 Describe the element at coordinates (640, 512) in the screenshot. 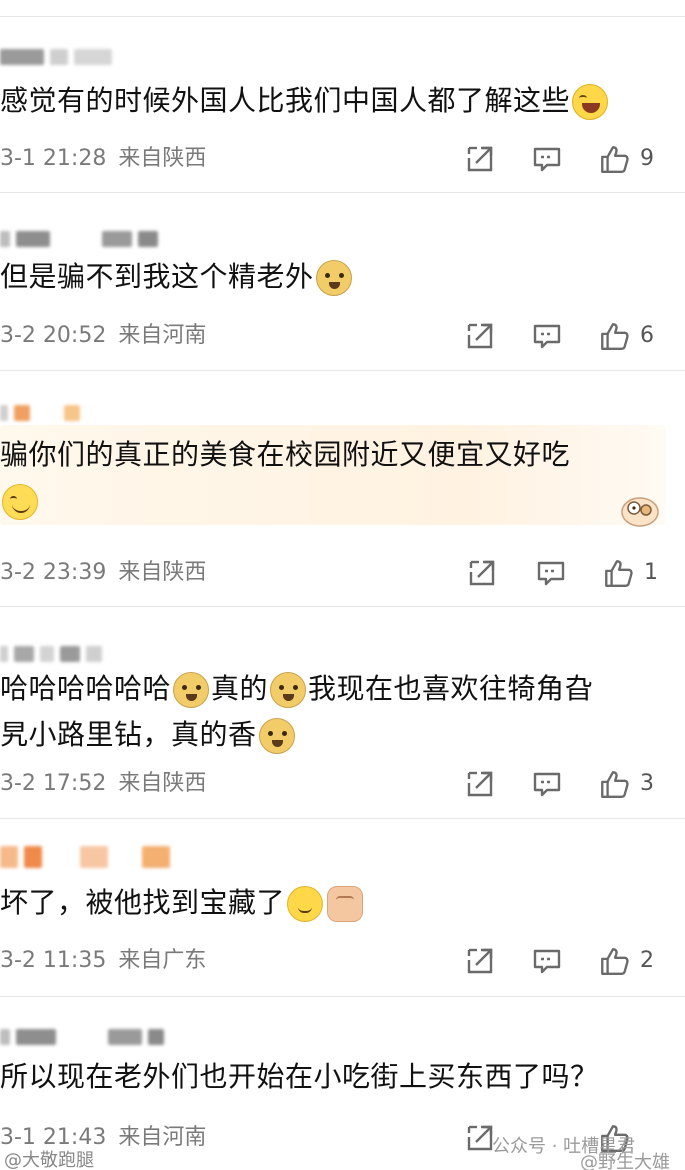

I see `cartoon-sticker-icon` at that location.